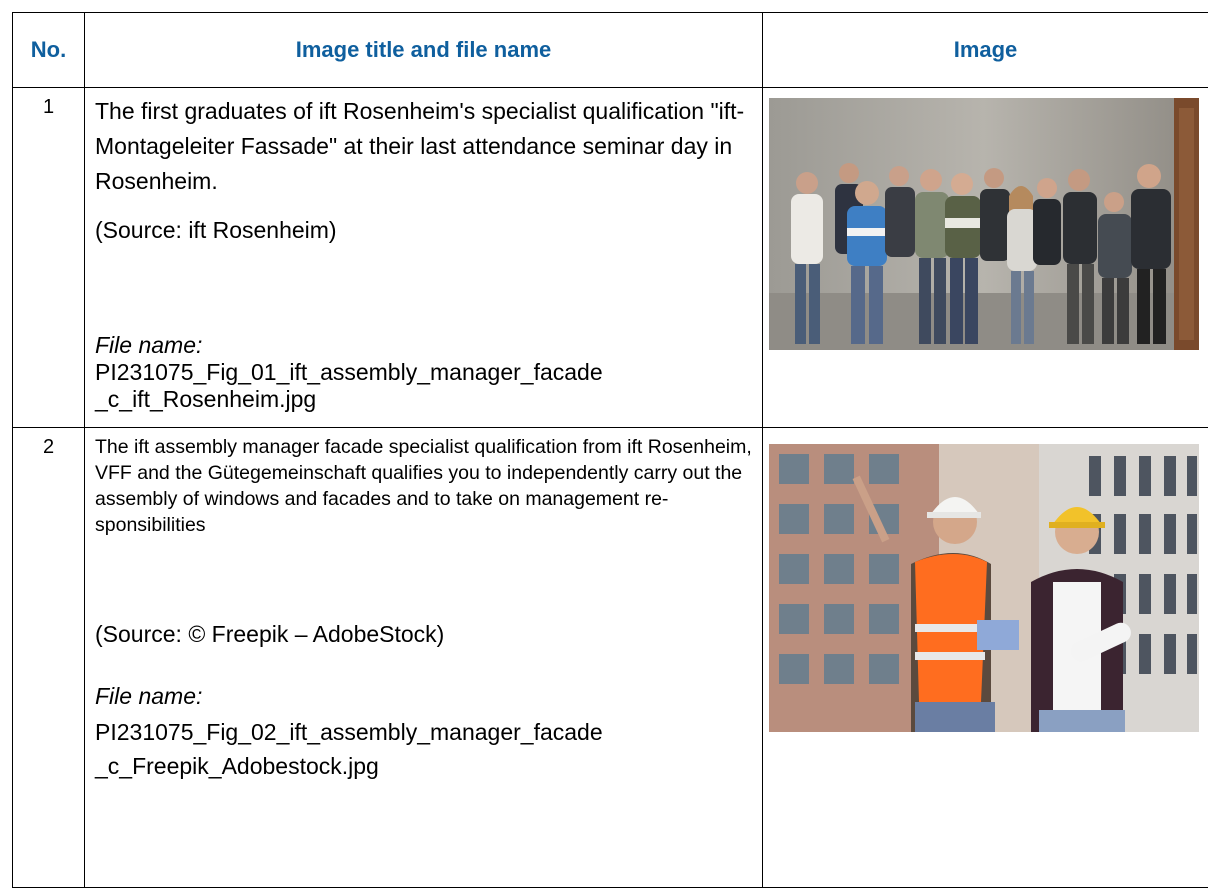 The width and height of the screenshot is (1208, 888). Describe the element at coordinates (237, 766) in the screenshot. I see `file-name-line2: _c_Freepik_Adobestock.jpg` at that location.